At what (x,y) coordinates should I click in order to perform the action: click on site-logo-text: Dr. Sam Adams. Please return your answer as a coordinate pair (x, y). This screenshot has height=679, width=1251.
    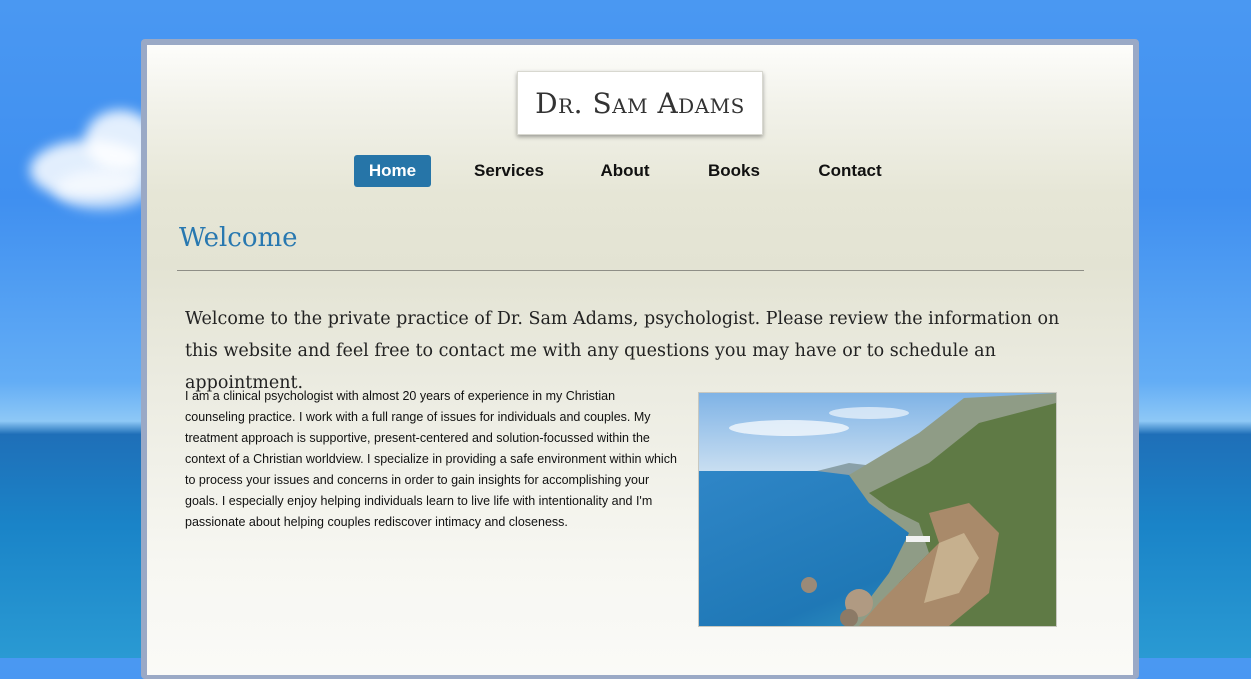
    Looking at the image, I should click on (640, 103).